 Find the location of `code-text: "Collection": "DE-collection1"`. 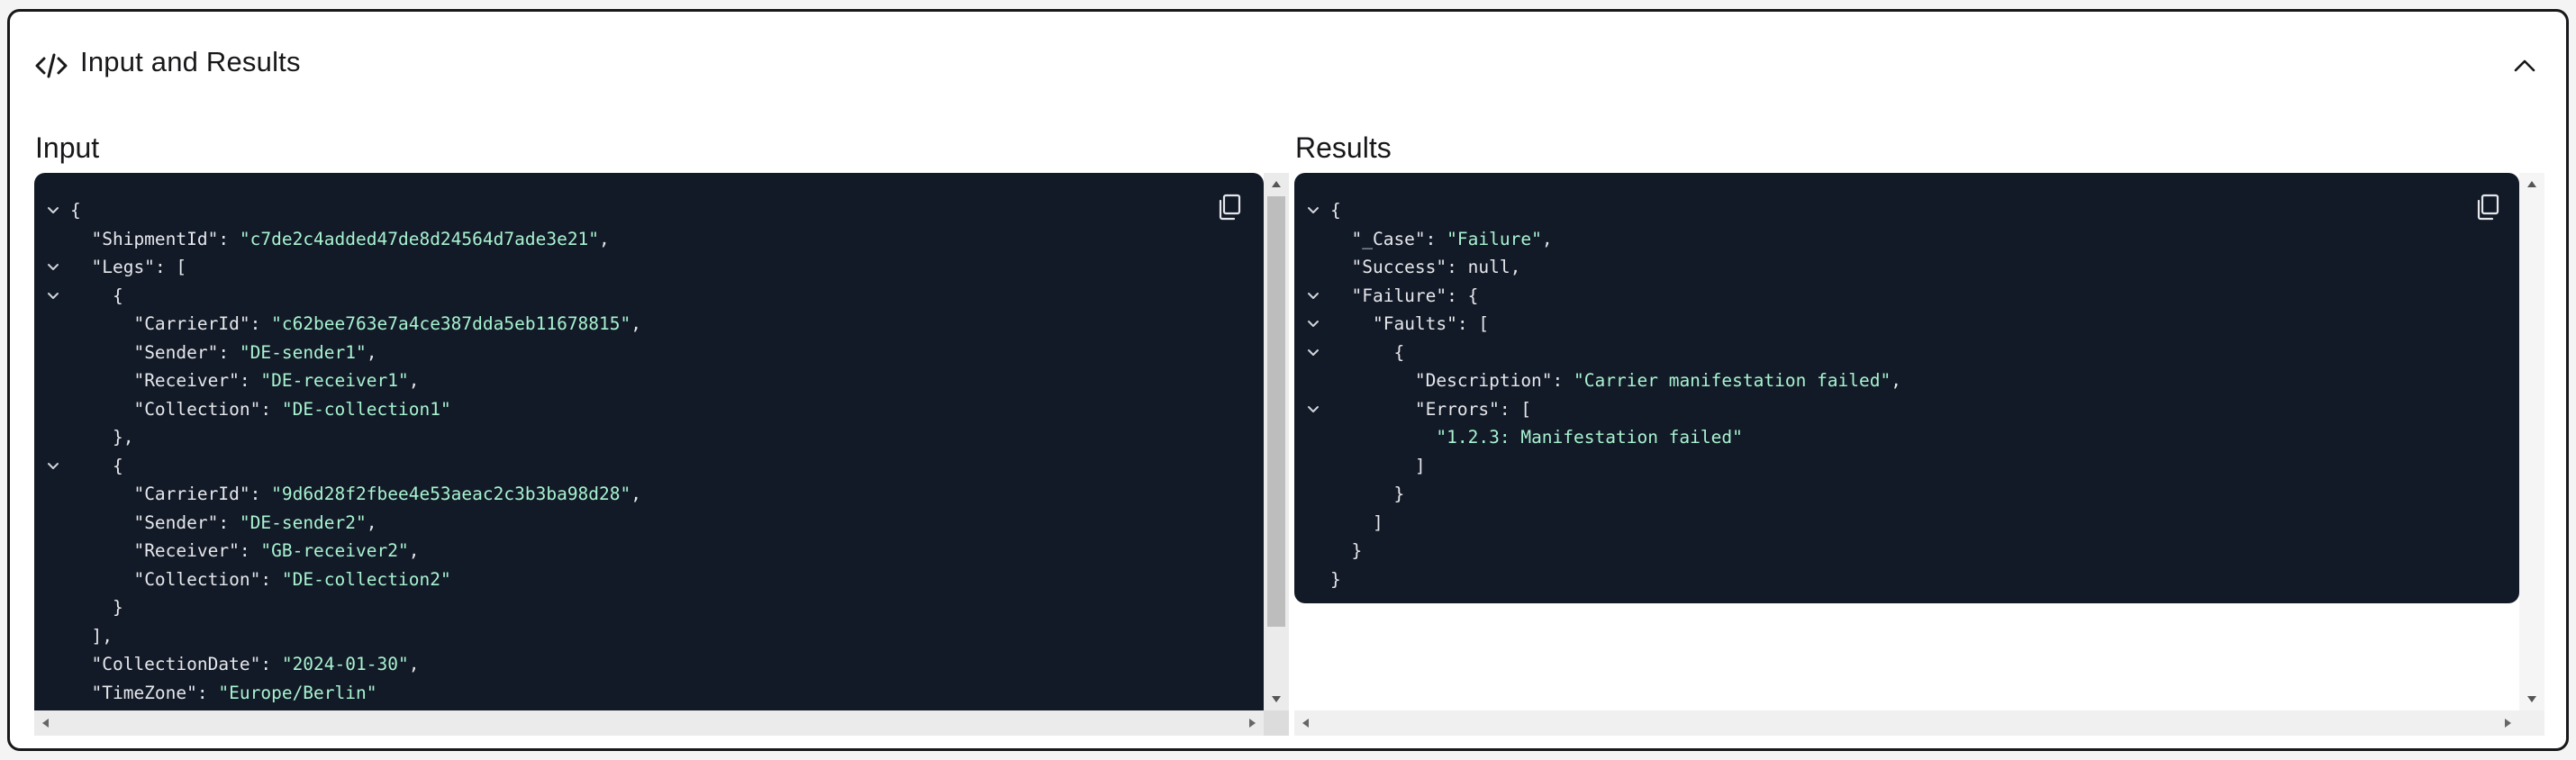

code-text: "Collection": "DE-collection1" is located at coordinates (292, 409).